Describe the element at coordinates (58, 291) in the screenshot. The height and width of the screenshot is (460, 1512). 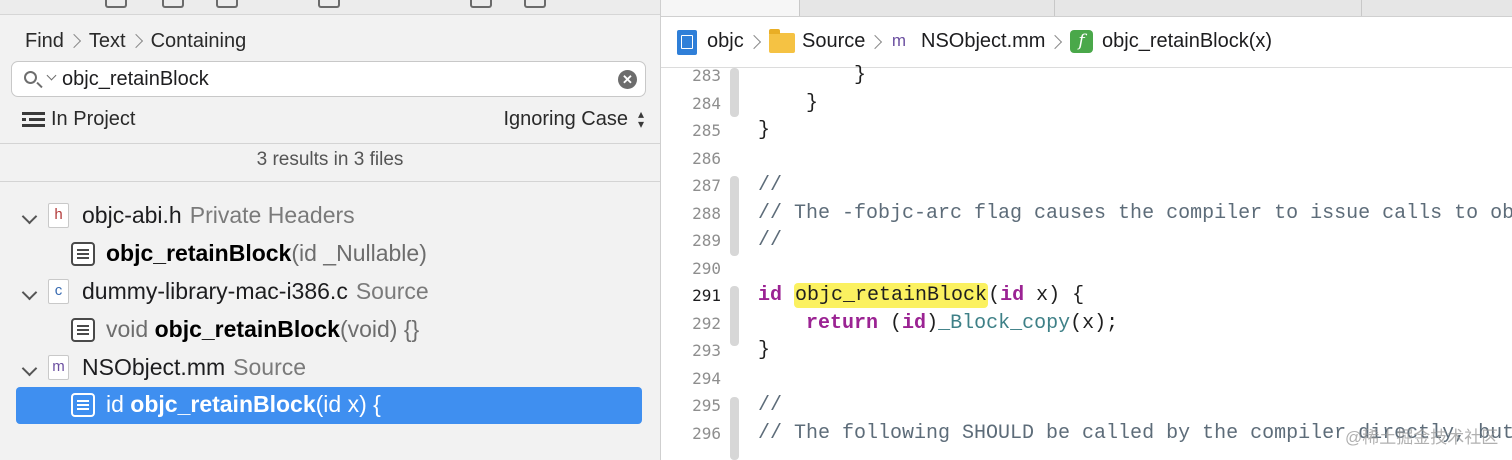
I see `c-file-icon: c` at that location.